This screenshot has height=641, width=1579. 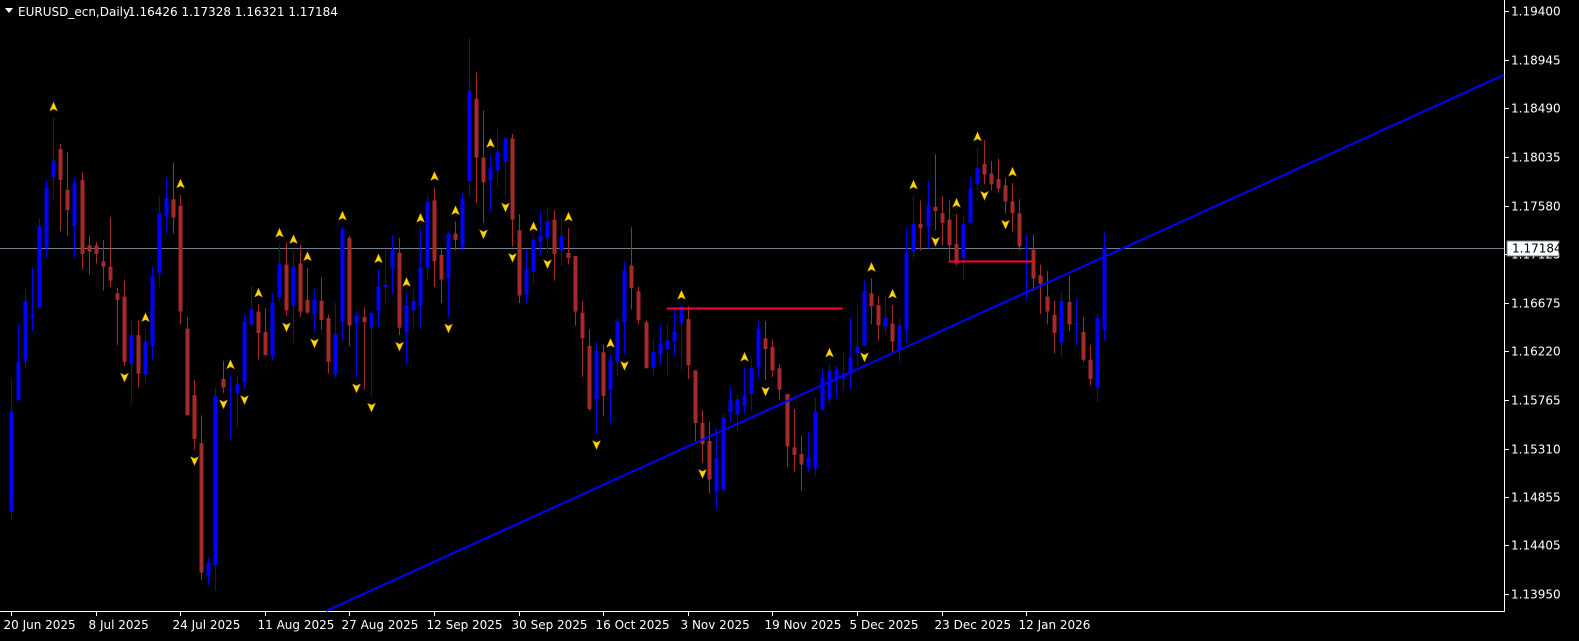 I want to click on x-tick-label: 27 Aug 2025, so click(x=380, y=625).